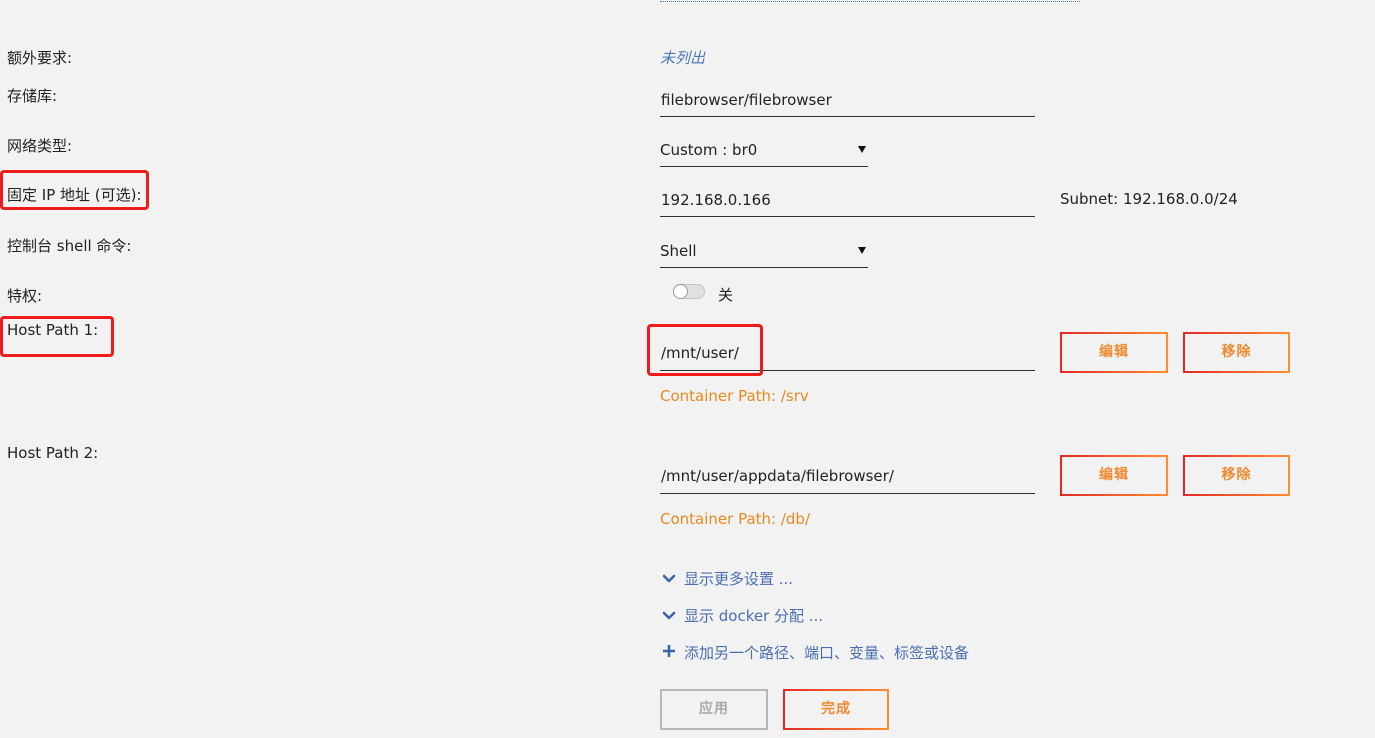 The image size is (1375, 738). What do you see at coordinates (764, 152) in the screenshot?
I see `network-type-select: Custom : br0` at bounding box center [764, 152].